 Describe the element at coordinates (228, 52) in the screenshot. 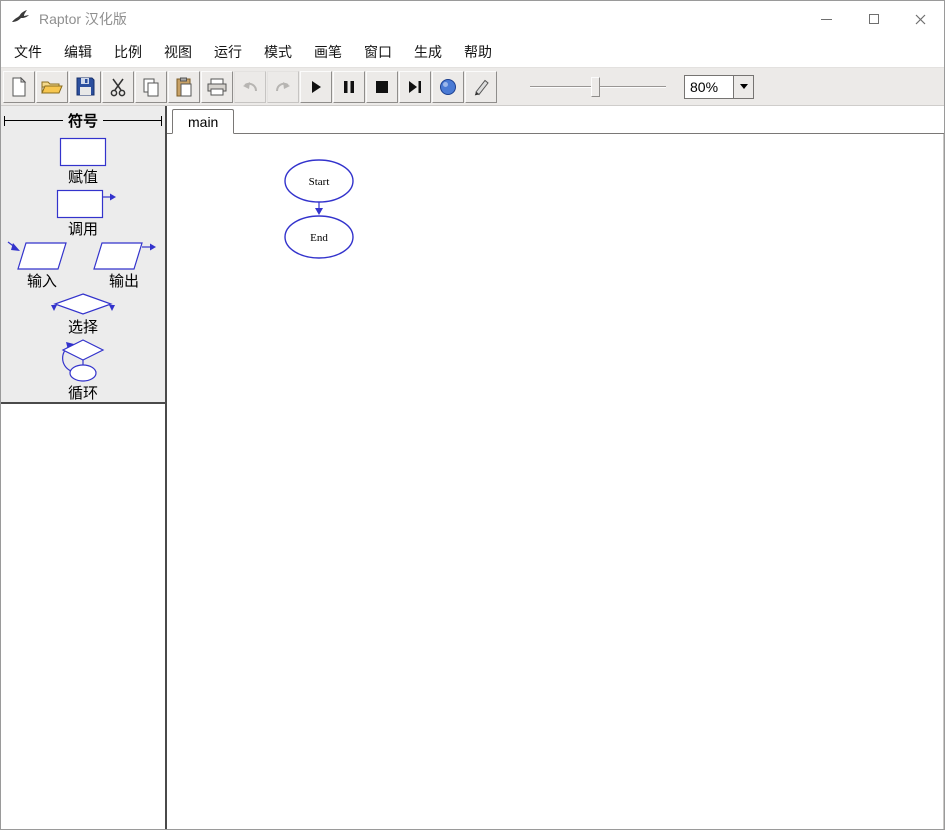

I see `menu-item-run: 运行` at that location.